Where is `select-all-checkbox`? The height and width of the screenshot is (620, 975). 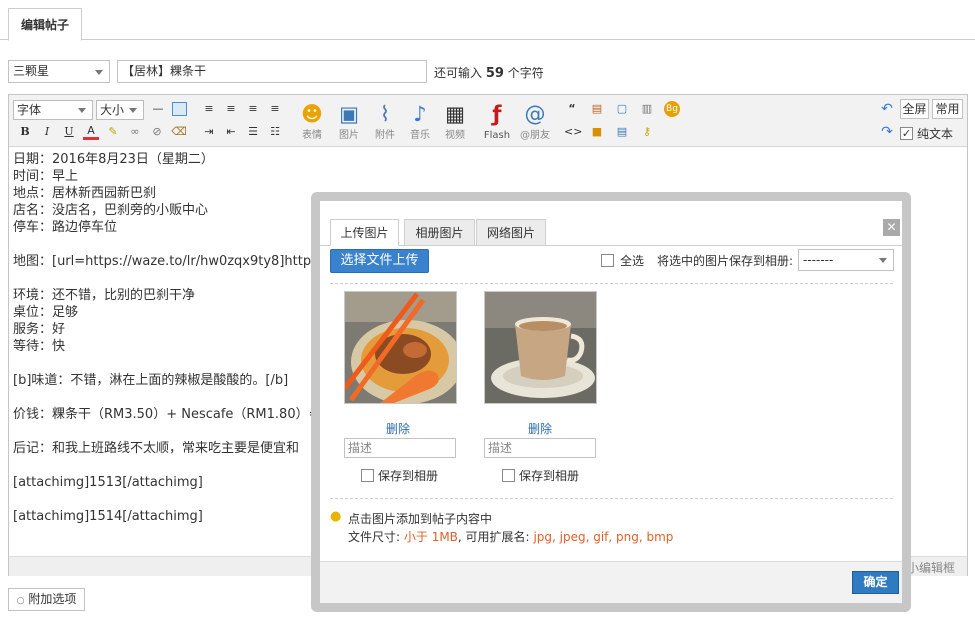
select-all-checkbox is located at coordinates (607, 260).